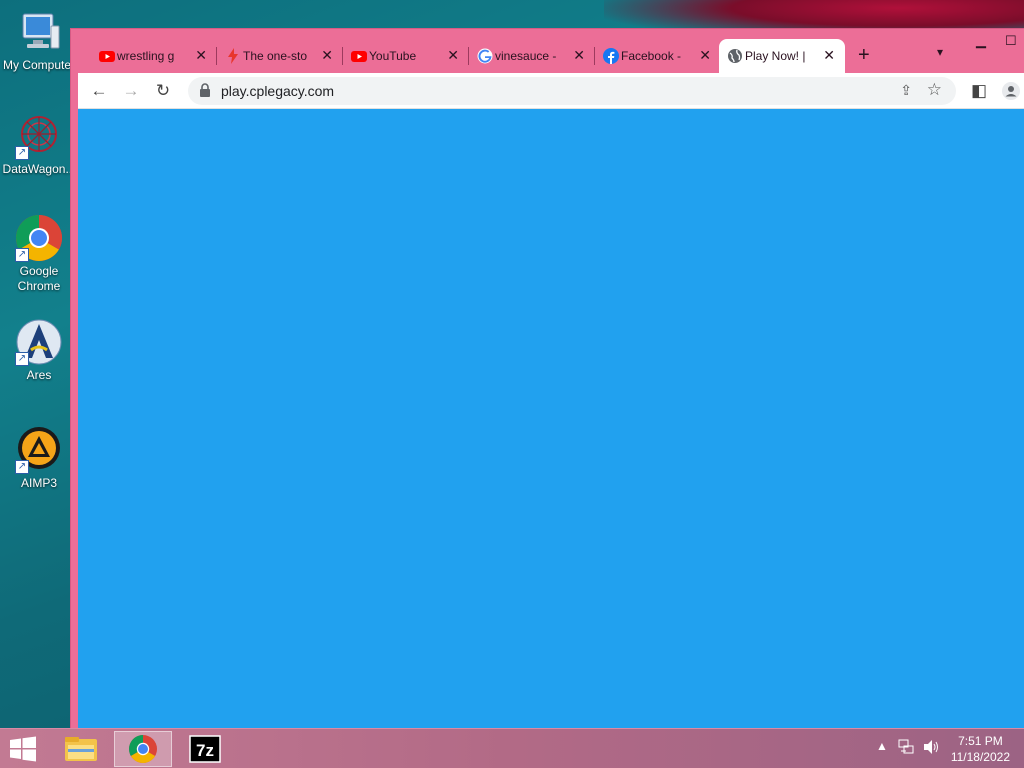  I want to click on tab-play-now: Play Now! | ✕, so click(782, 56).